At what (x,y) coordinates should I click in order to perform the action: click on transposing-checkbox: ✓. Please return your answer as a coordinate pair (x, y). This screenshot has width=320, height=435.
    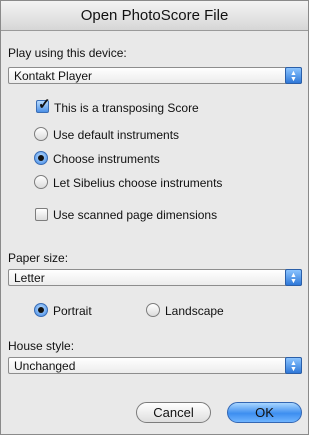
    Looking at the image, I should click on (43, 104).